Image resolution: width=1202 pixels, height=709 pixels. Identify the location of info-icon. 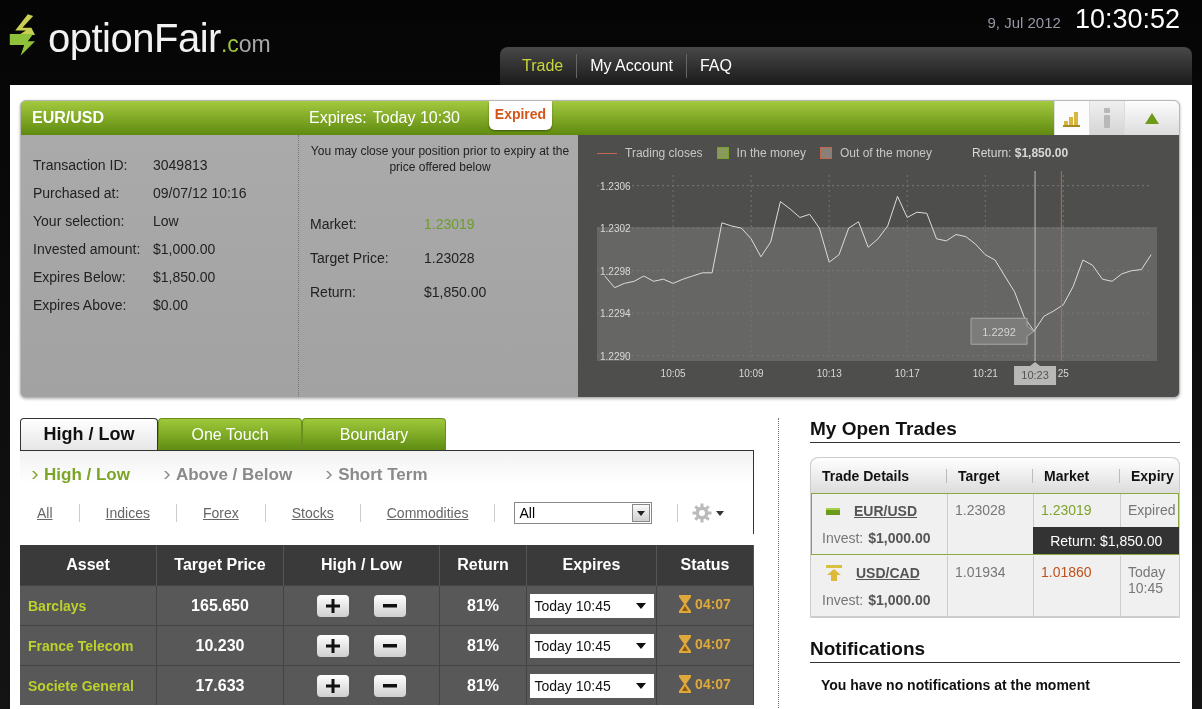
(1107, 118).